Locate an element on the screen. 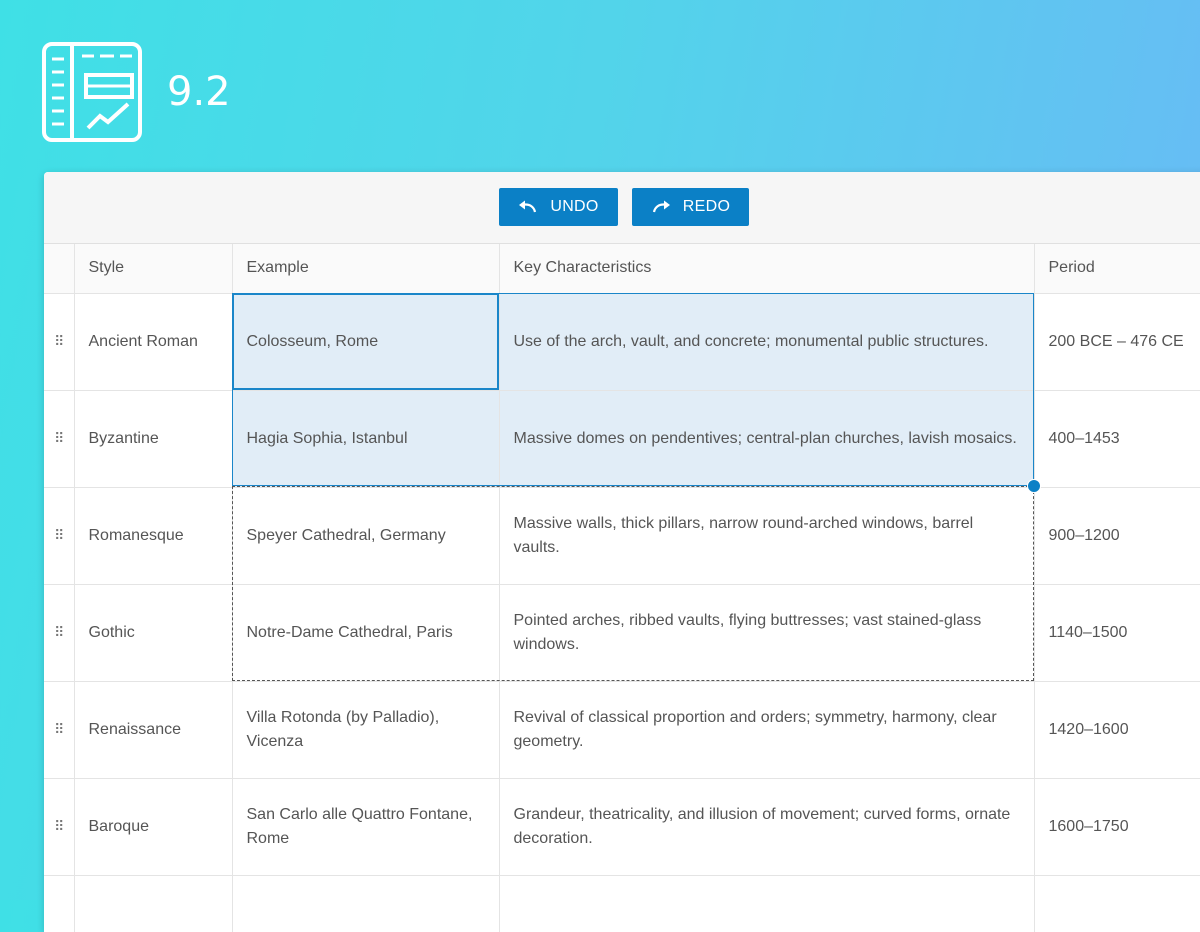 Image resolution: width=1200 pixels, height=932 pixels. cell-period: 1140–1500 is located at coordinates (1117, 633).